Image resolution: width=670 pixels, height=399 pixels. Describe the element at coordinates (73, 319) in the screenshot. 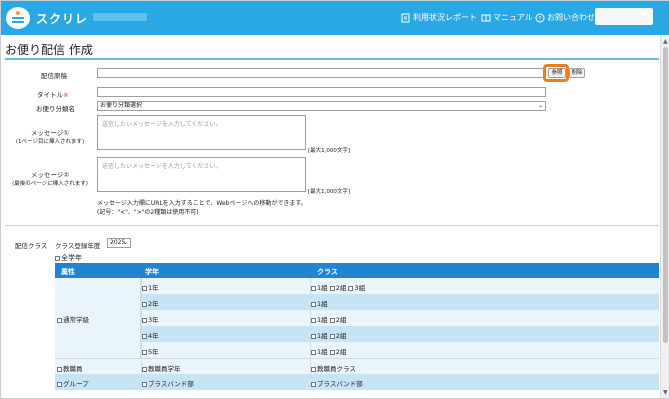

I see `regular-attr-checkbox: 通常学級` at that location.